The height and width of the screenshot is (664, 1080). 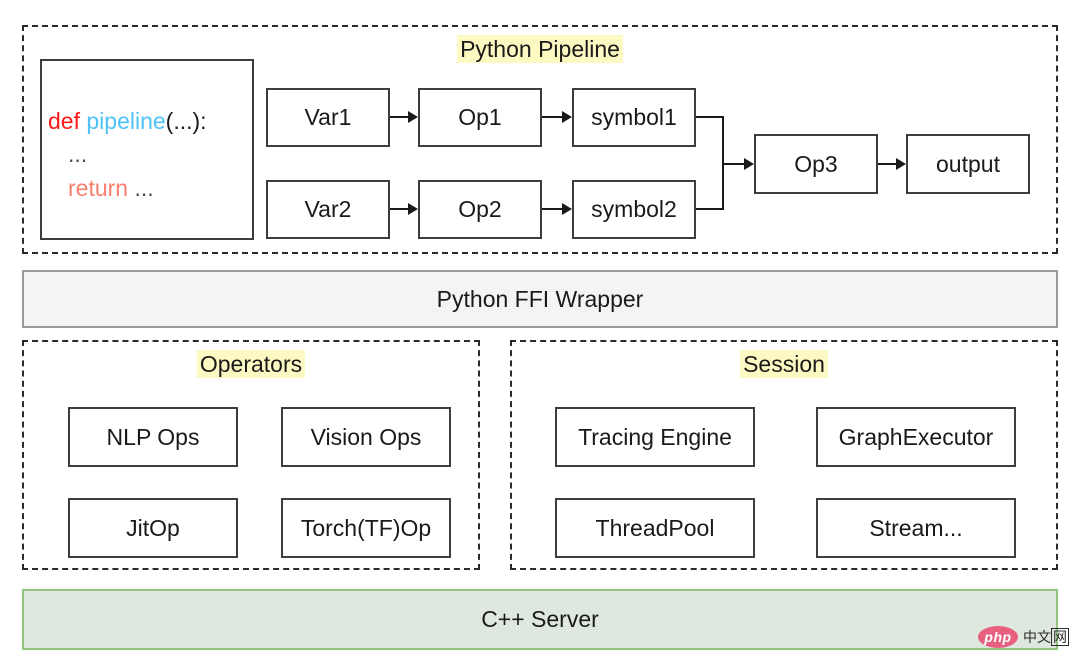 I want to click on operators-title-text: Operators, so click(x=251, y=364).